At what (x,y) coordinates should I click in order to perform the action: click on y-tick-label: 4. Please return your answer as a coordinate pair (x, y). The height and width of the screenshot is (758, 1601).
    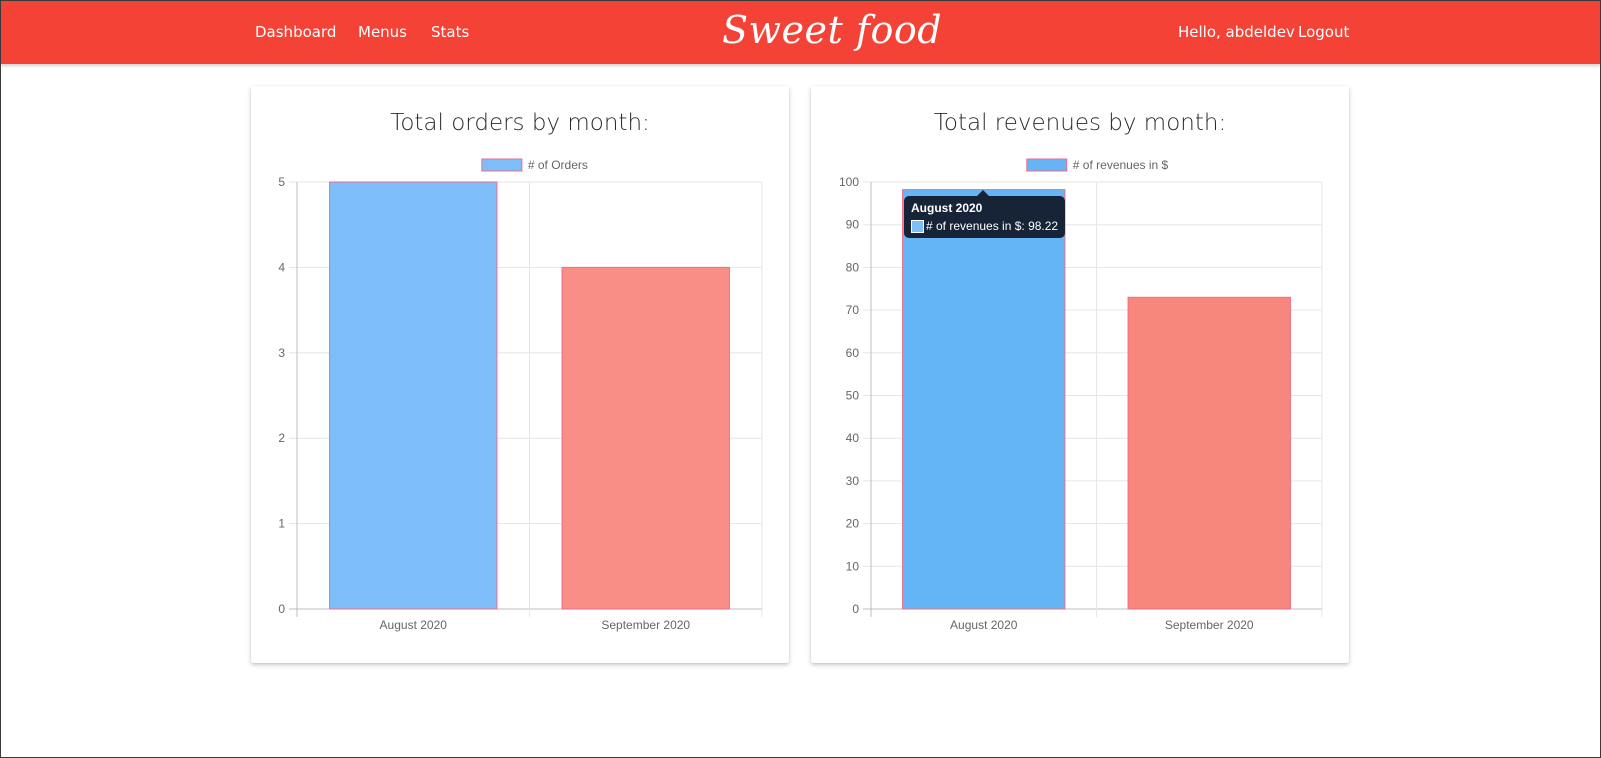
    Looking at the image, I should click on (281, 267).